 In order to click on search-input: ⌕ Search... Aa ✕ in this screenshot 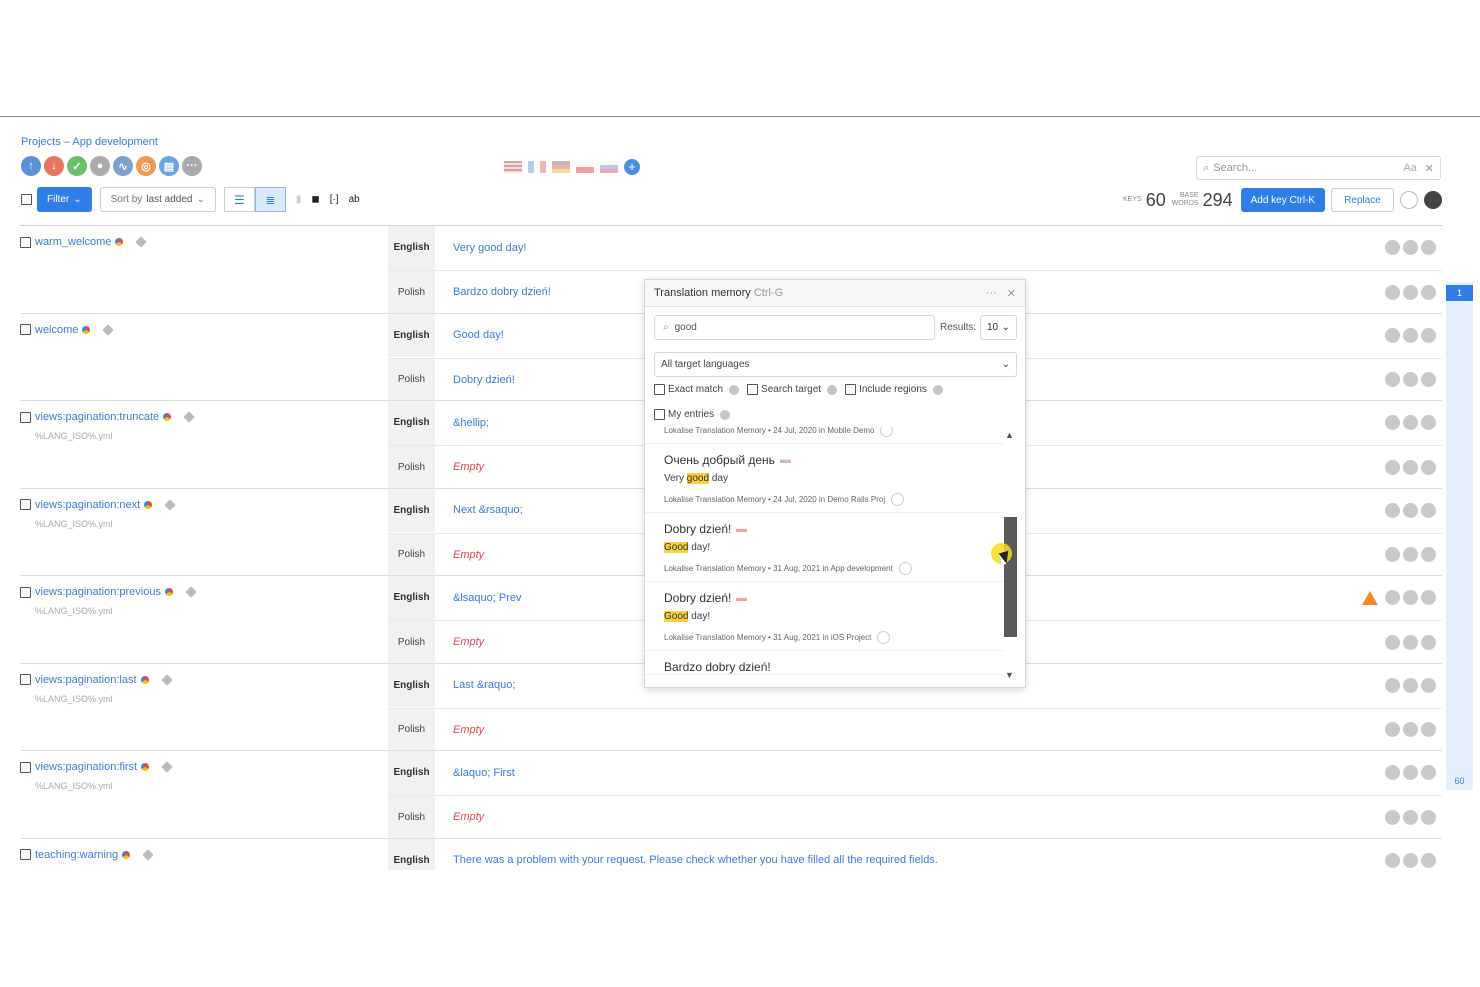, I will do `click(1318, 168)`.